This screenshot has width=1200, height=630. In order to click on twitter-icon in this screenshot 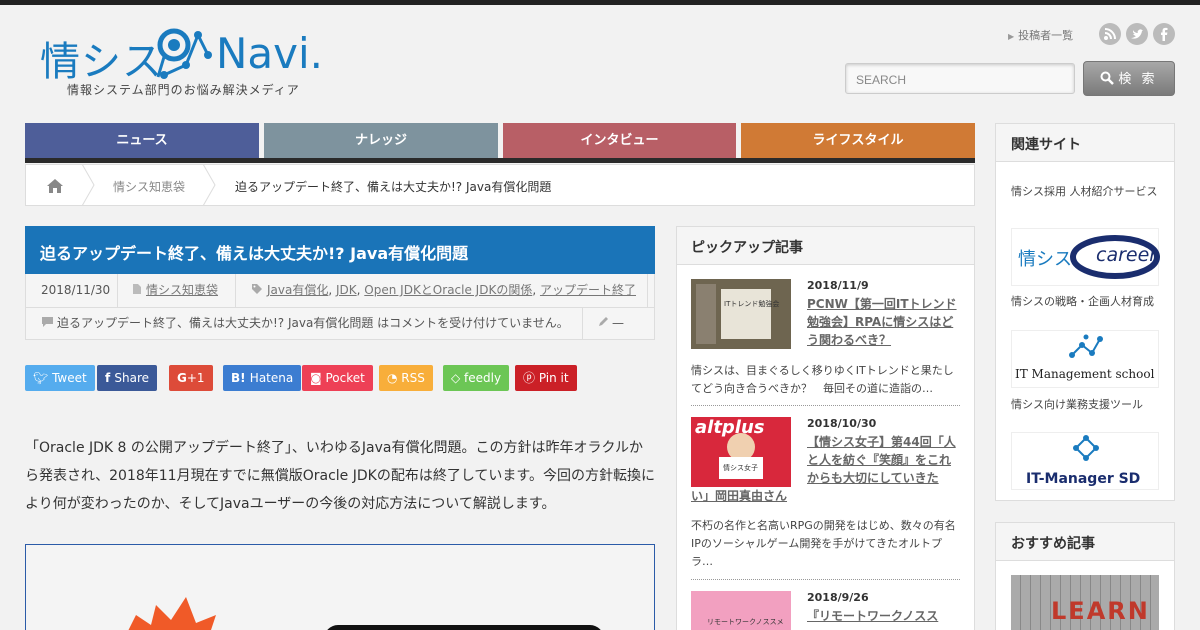, I will do `click(1137, 34)`.